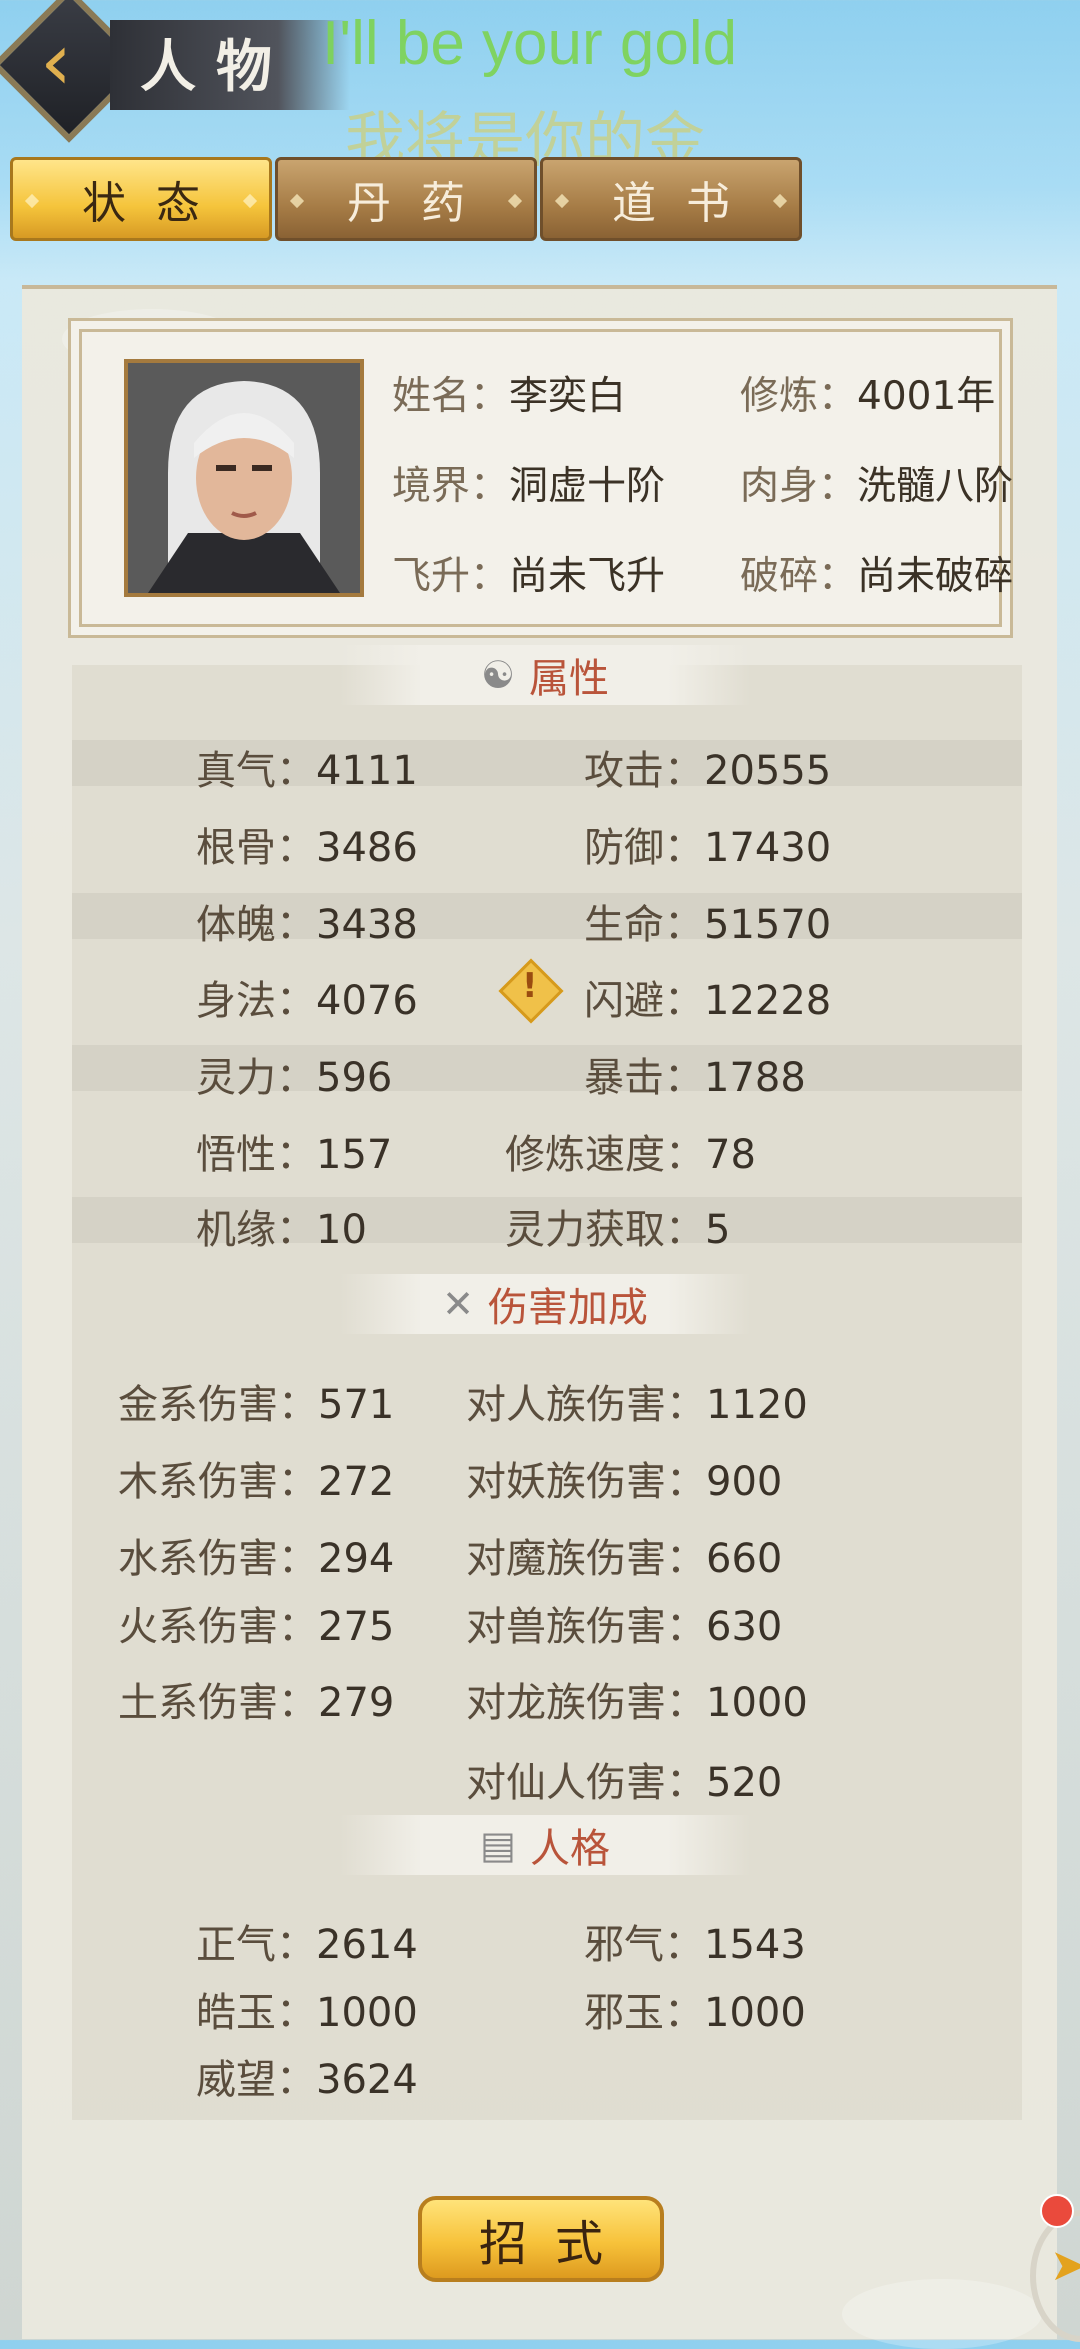 Image resolution: width=1080 pixels, height=2349 pixels. I want to click on stat-fortune: 机缘：10, so click(281, 1230).